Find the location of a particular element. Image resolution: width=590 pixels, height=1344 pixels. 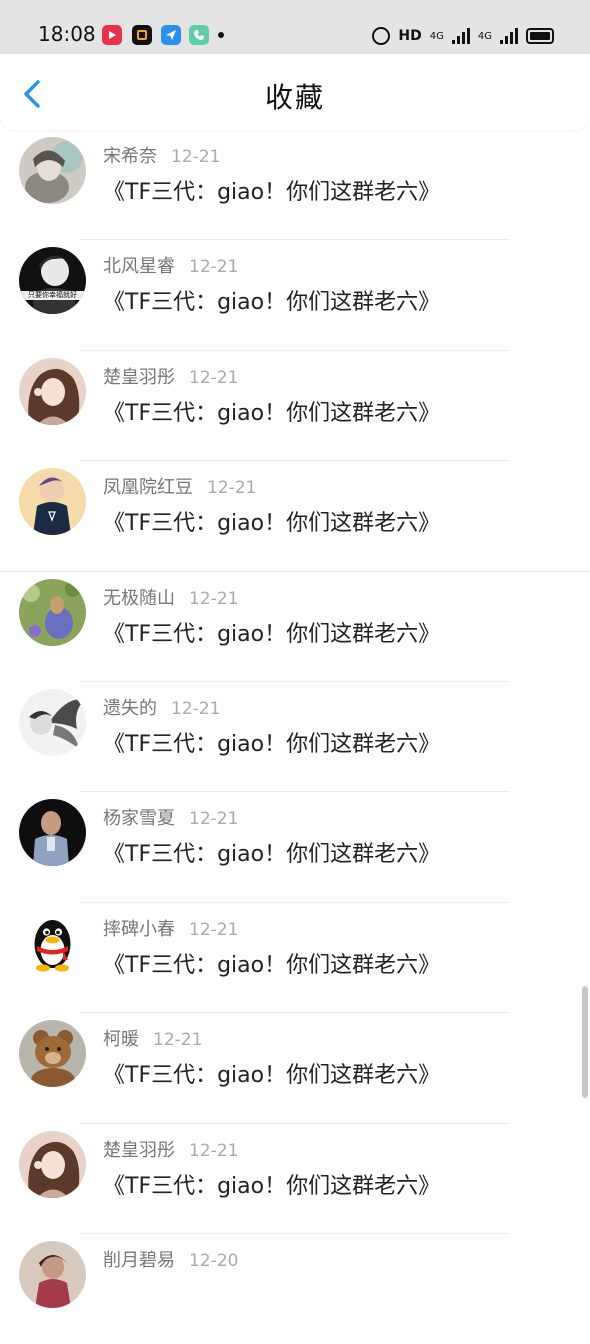

list-item: 柯暖 12-21 《TF三代：giao！你们这群老六》 is located at coordinates (295, 1068).